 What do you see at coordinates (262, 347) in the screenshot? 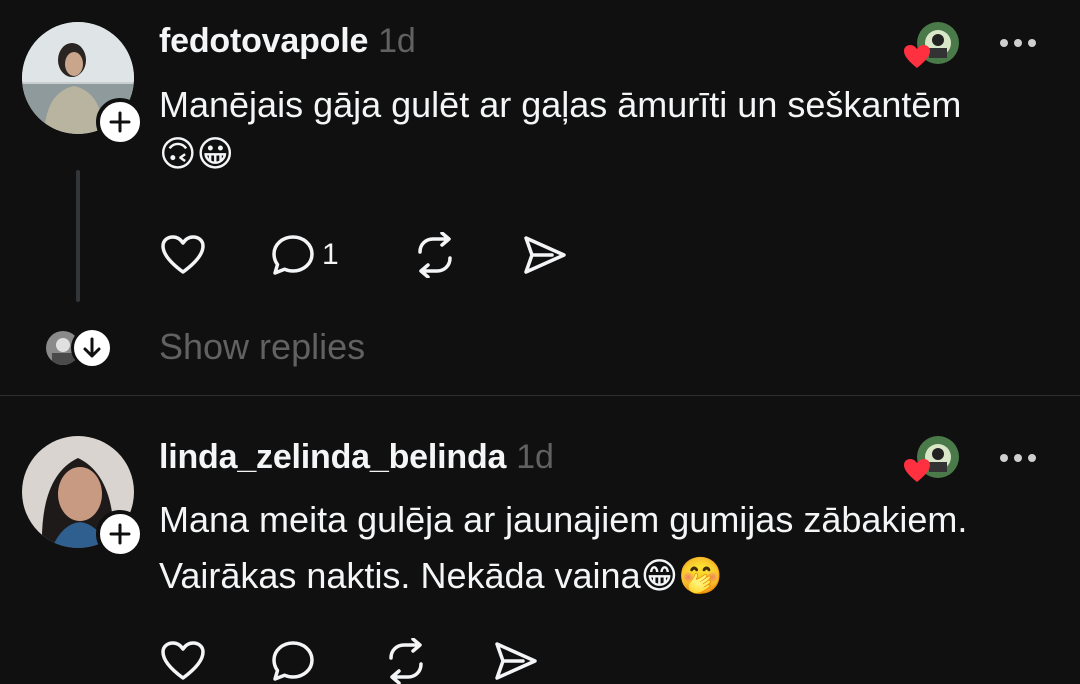
I see `show-replies-link: Show replies` at bounding box center [262, 347].